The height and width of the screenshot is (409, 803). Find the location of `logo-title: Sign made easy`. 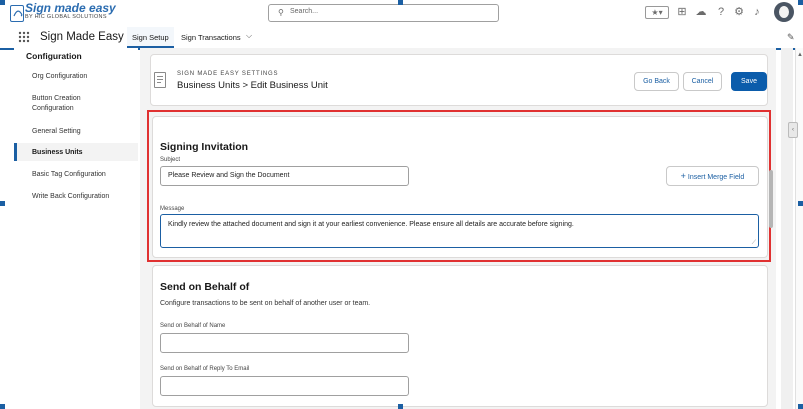

logo-title: Sign made easy is located at coordinates (70, 8).